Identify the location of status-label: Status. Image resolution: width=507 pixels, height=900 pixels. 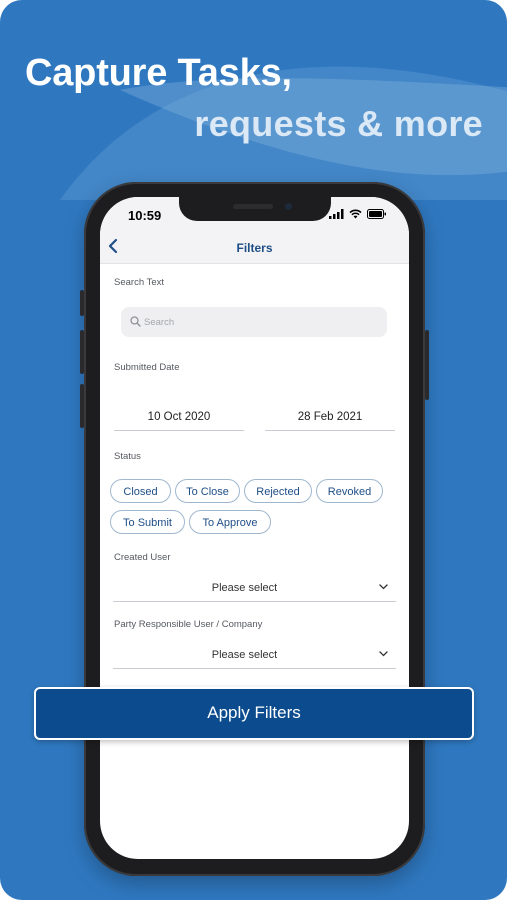
(127, 456).